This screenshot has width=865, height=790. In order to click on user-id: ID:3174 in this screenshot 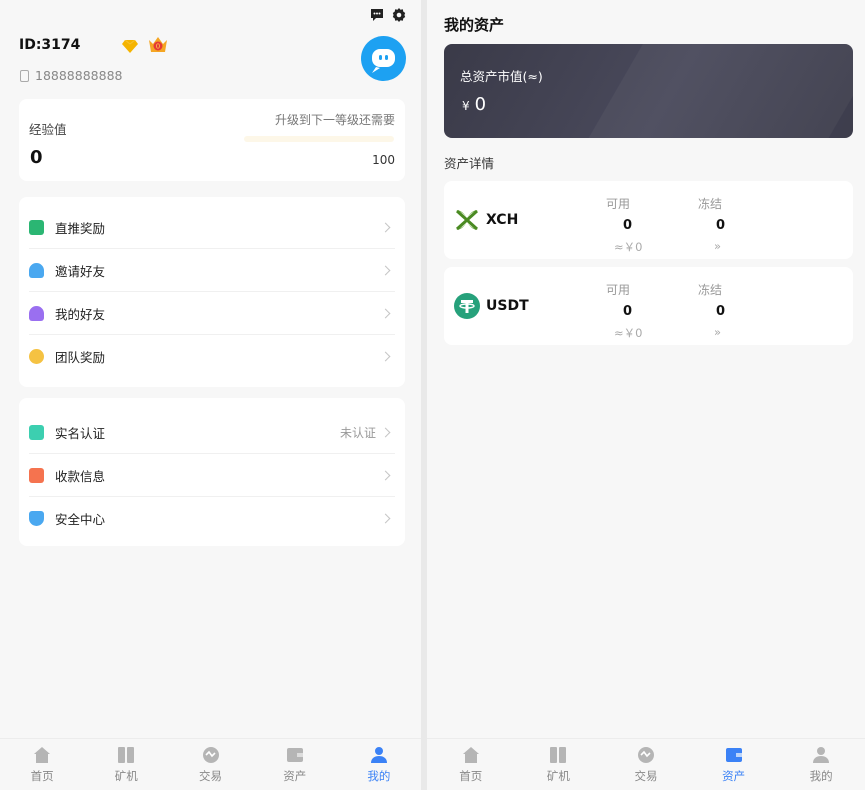, I will do `click(49, 45)`.